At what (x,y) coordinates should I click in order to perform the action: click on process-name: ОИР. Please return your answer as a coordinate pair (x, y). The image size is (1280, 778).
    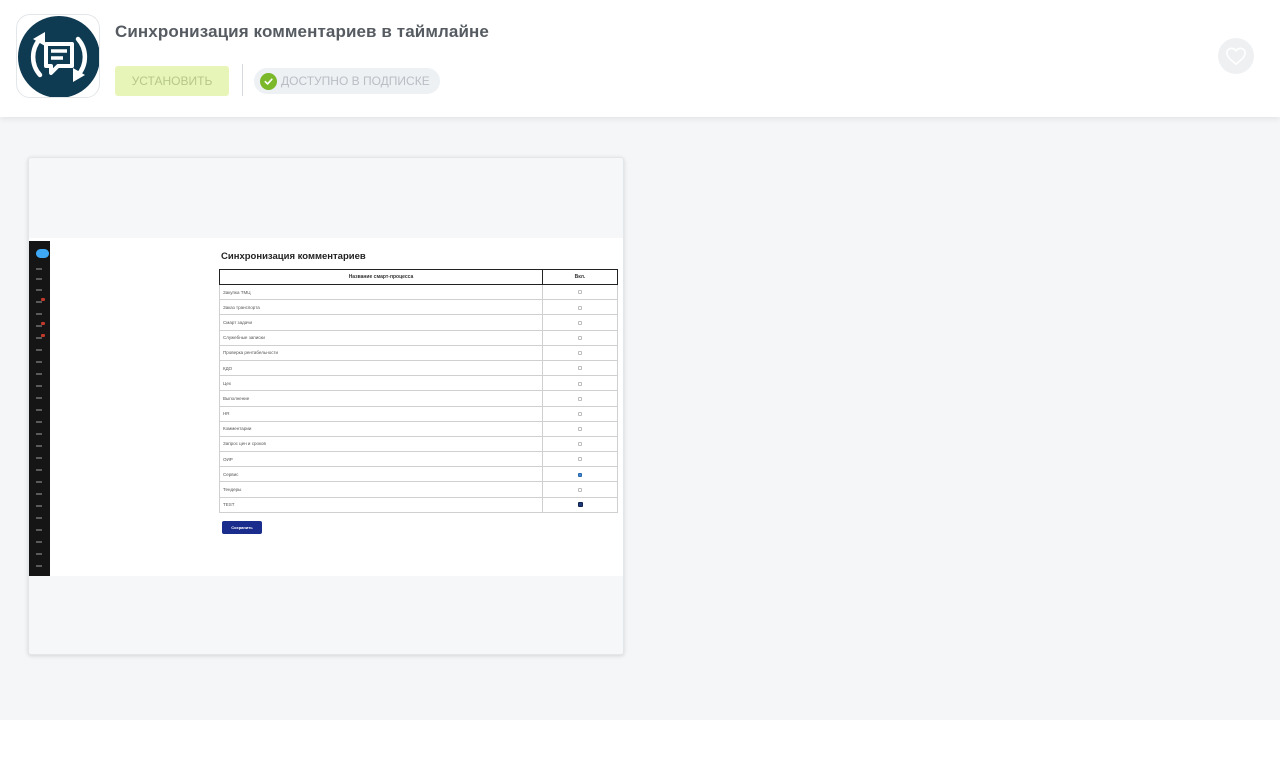
    Looking at the image, I should click on (381, 459).